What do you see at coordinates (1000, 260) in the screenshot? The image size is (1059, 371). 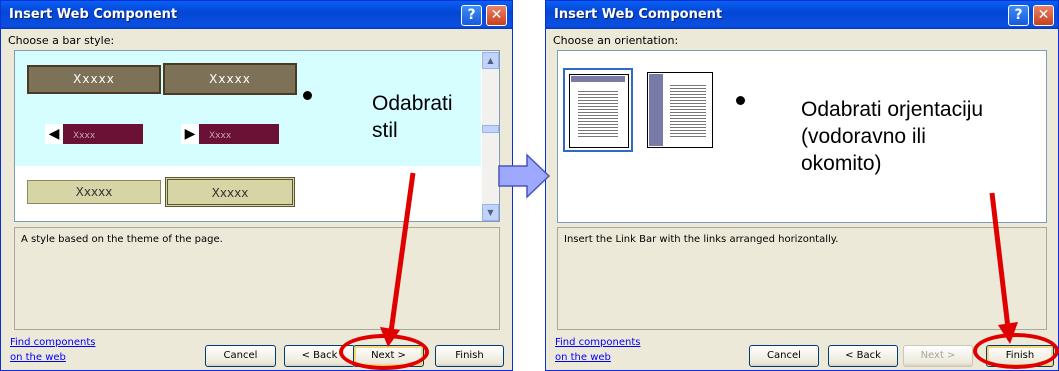 I see `red-arrow-to-finish` at bounding box center [1000, 260].